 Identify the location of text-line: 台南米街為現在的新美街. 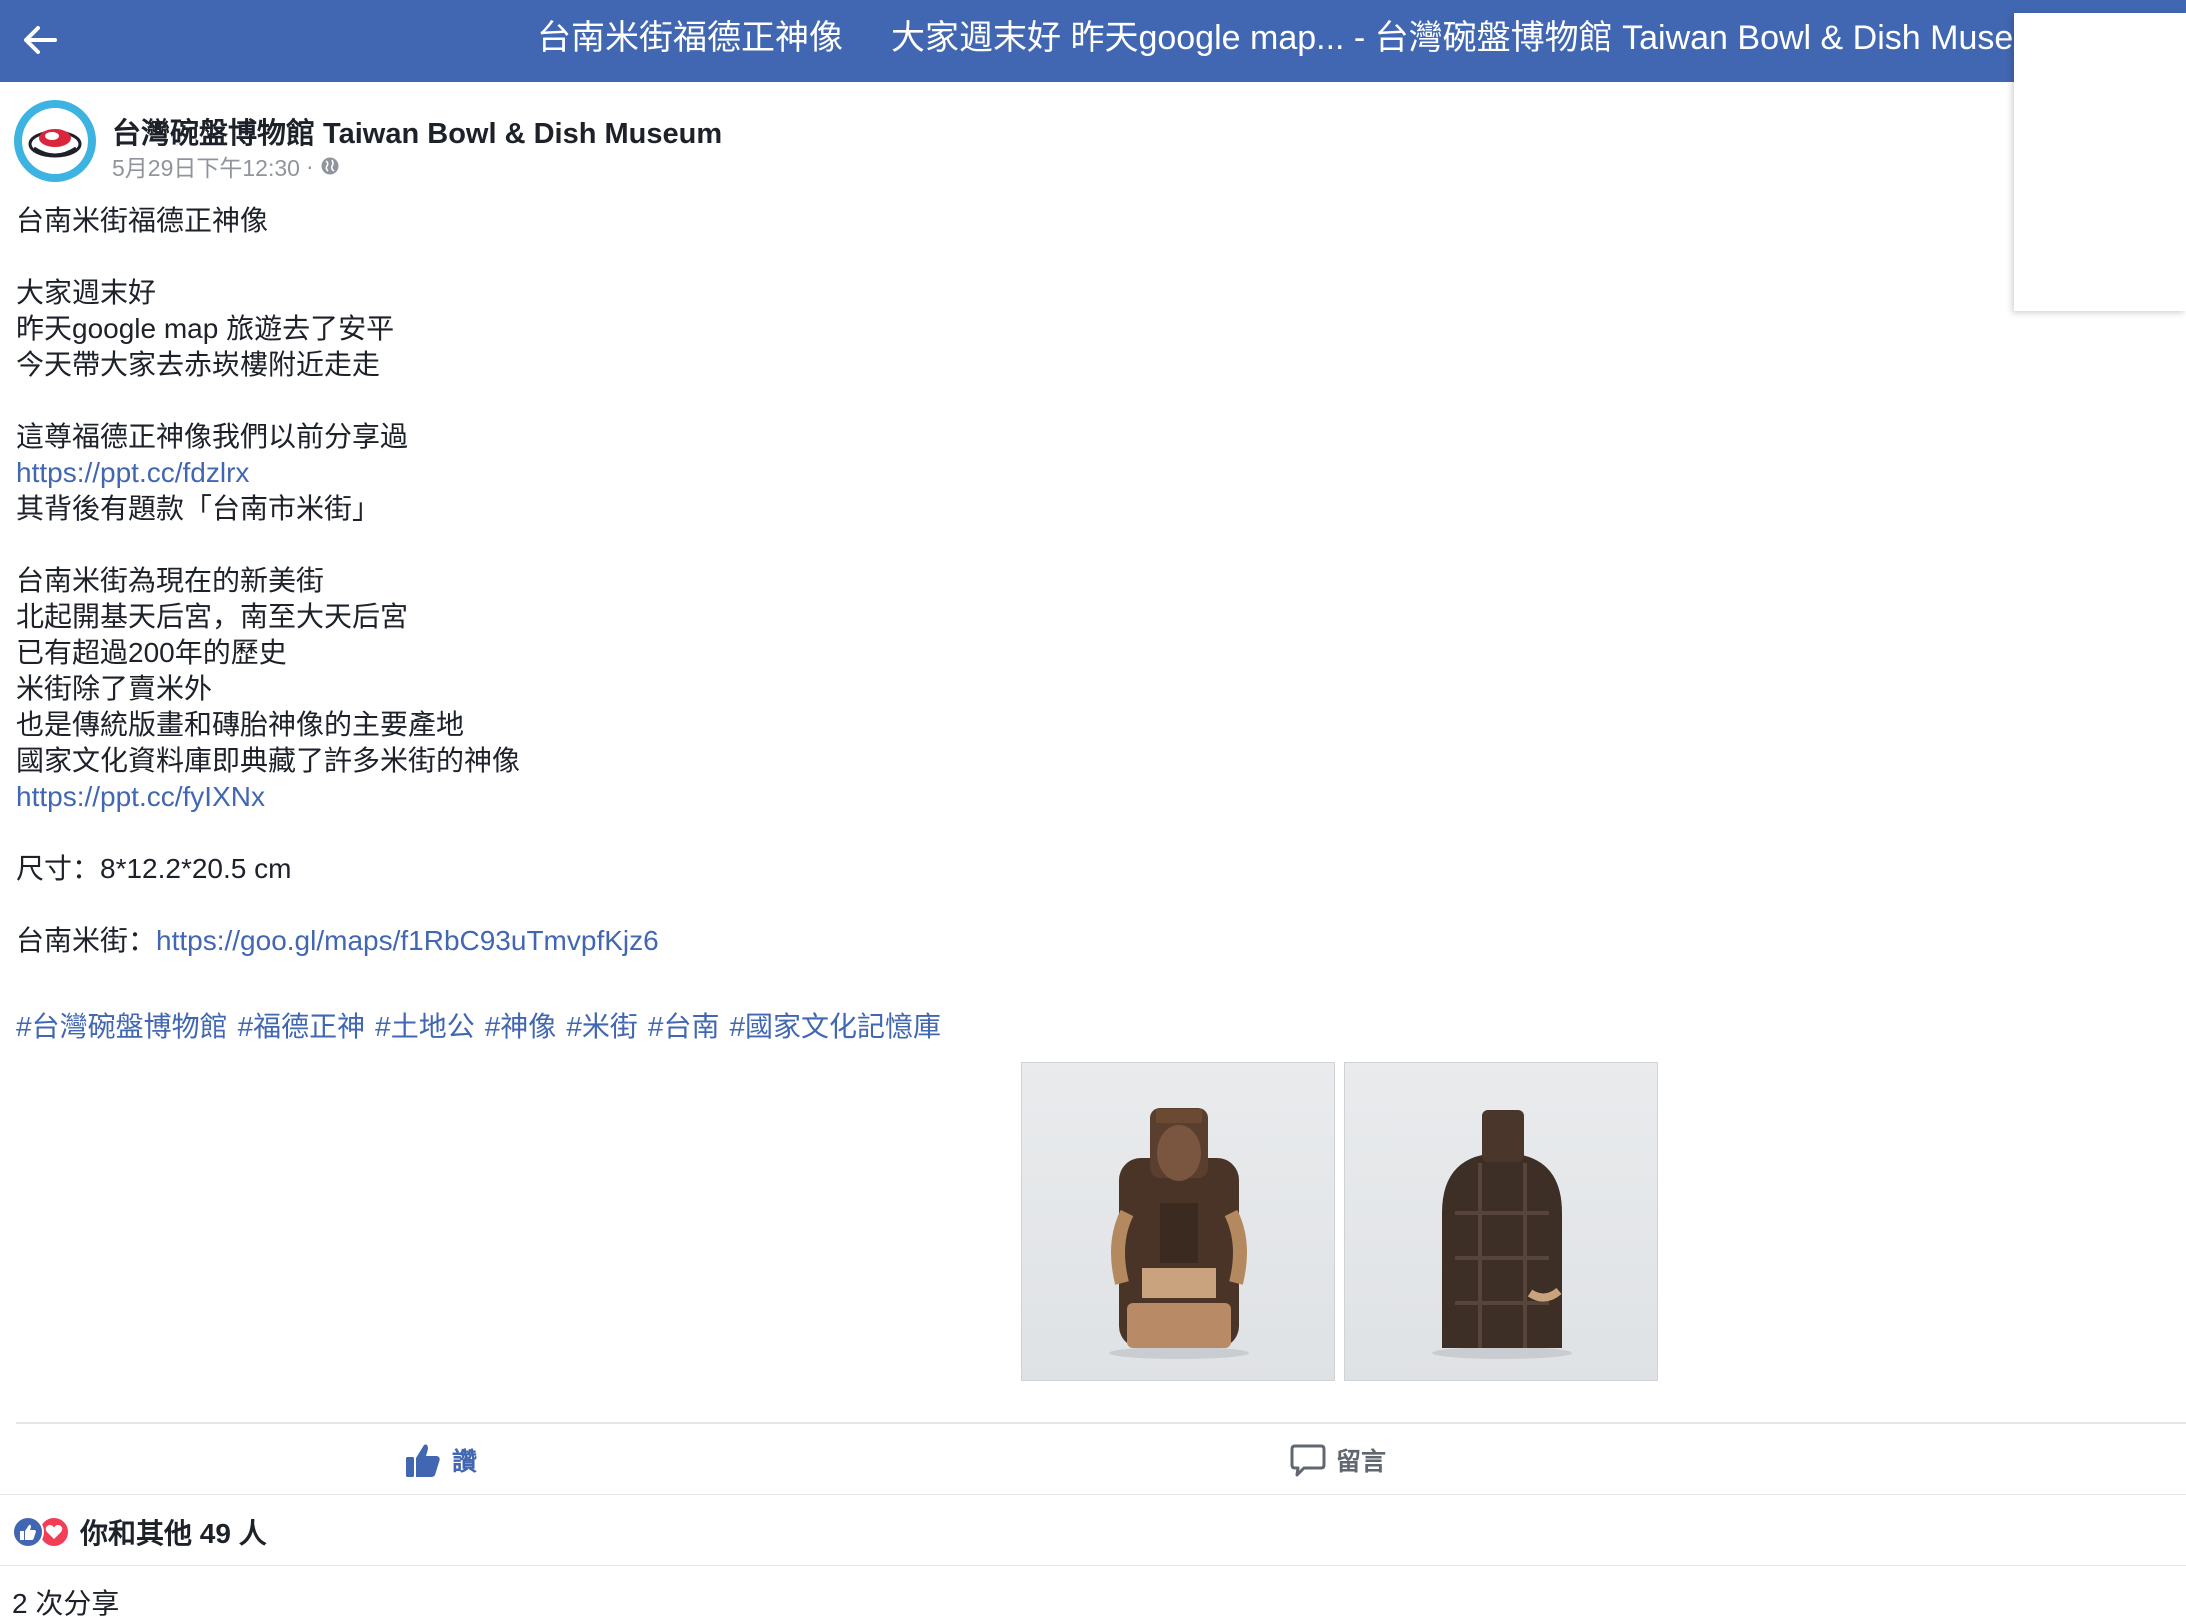
(170, 580).